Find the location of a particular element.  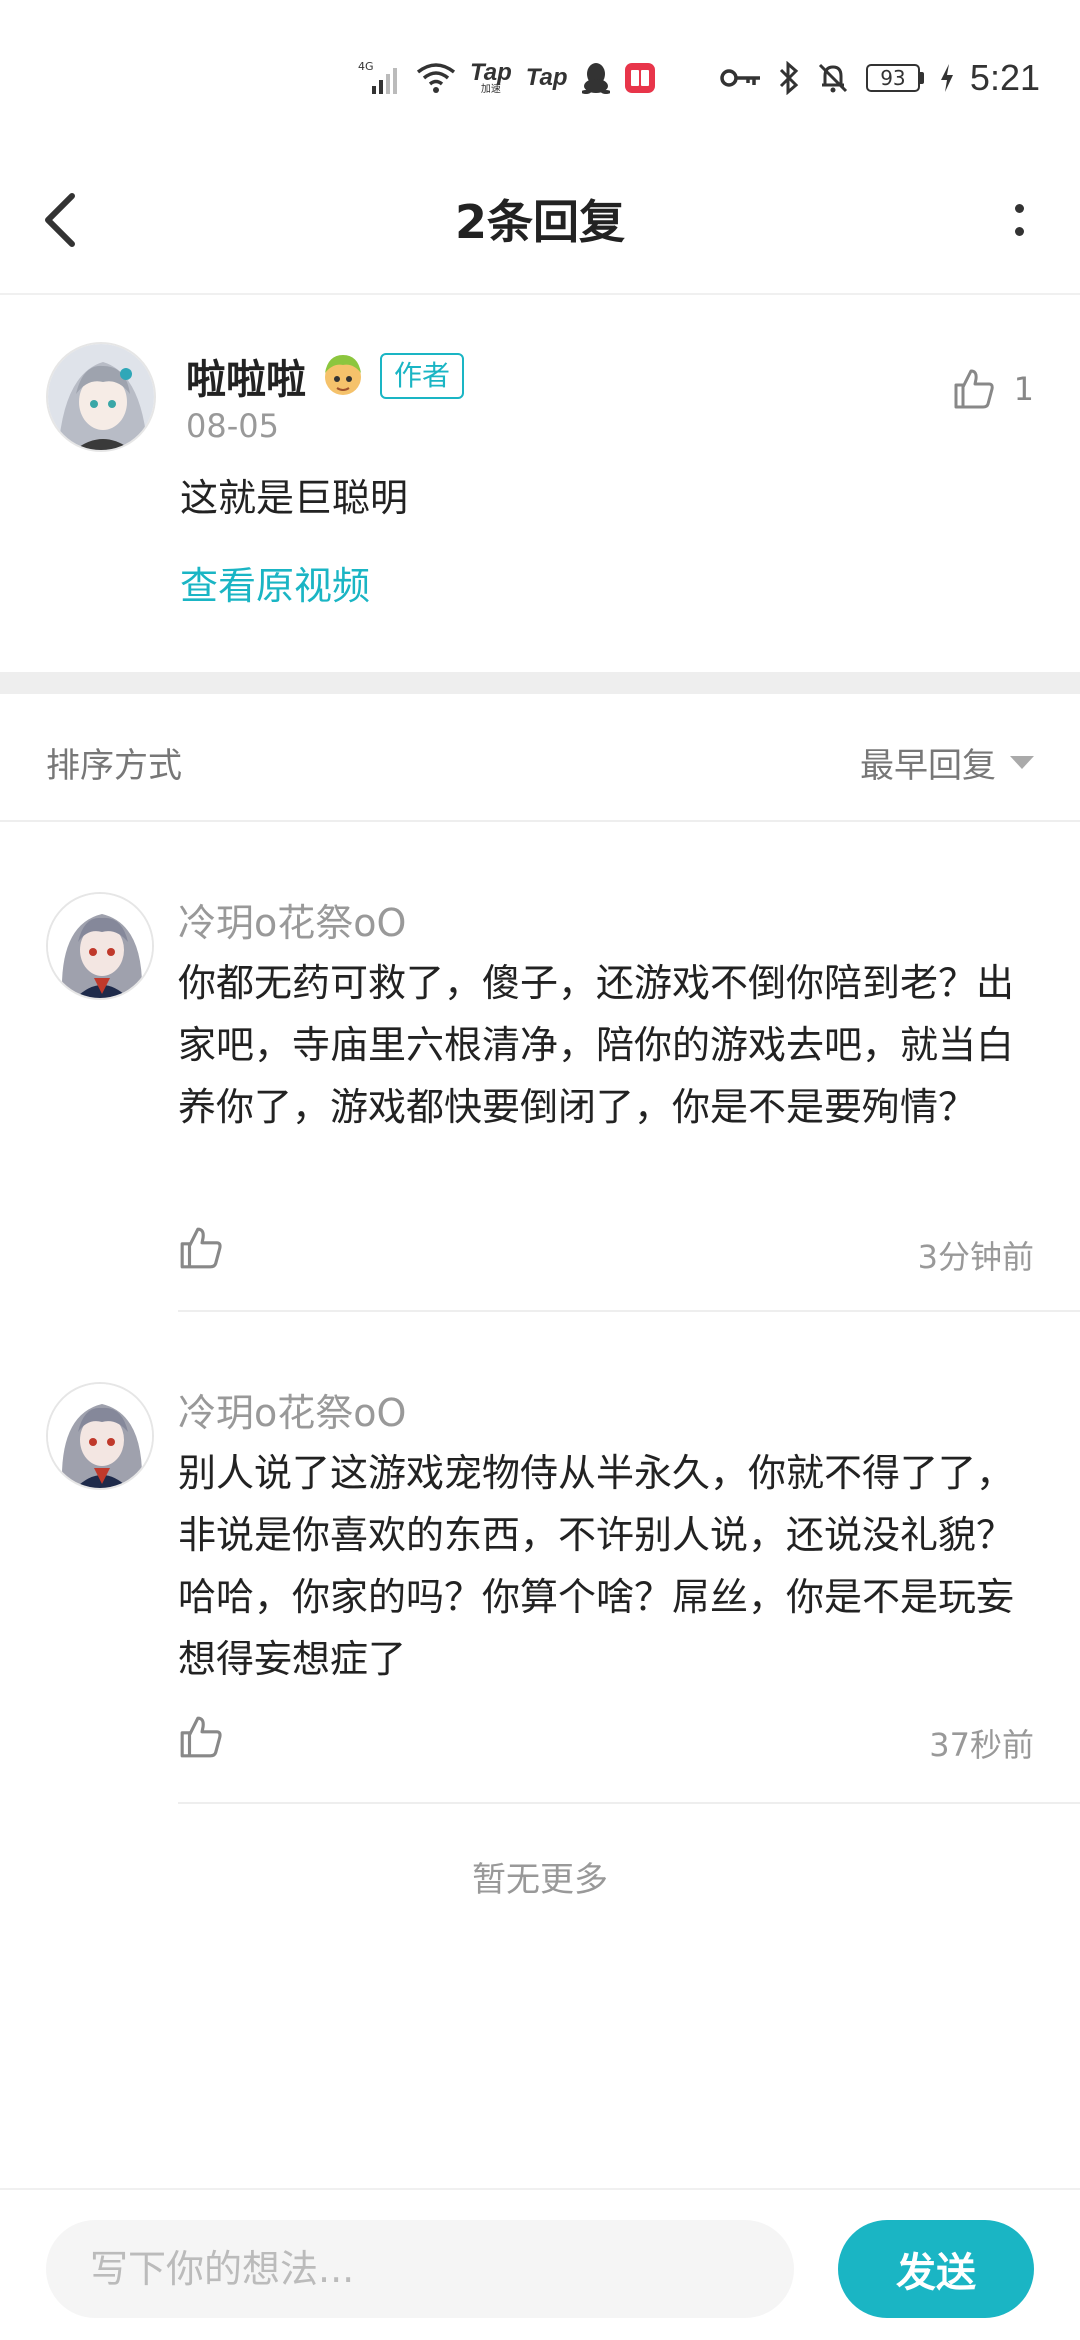

send-button: 发送 is located at coordinates (936, 2269).